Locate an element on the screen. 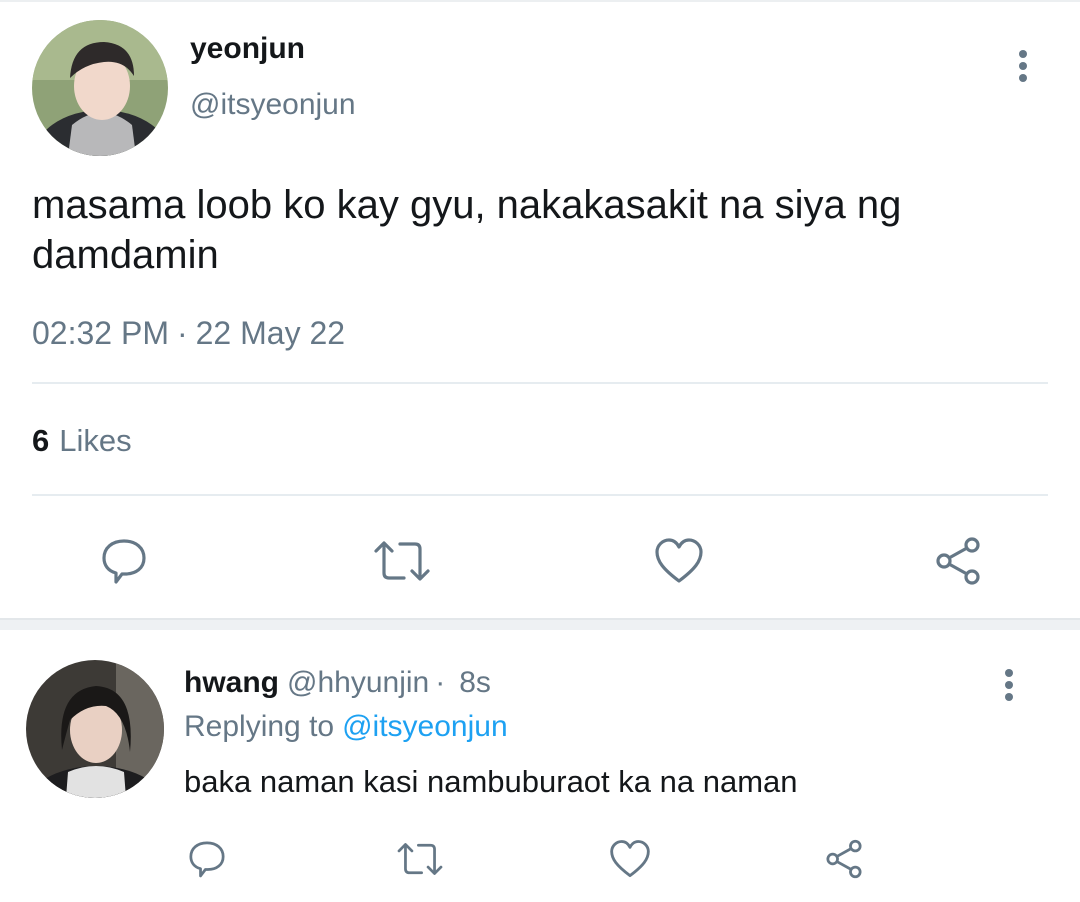  likes-count: 6 is located at coordinates (41, 440).